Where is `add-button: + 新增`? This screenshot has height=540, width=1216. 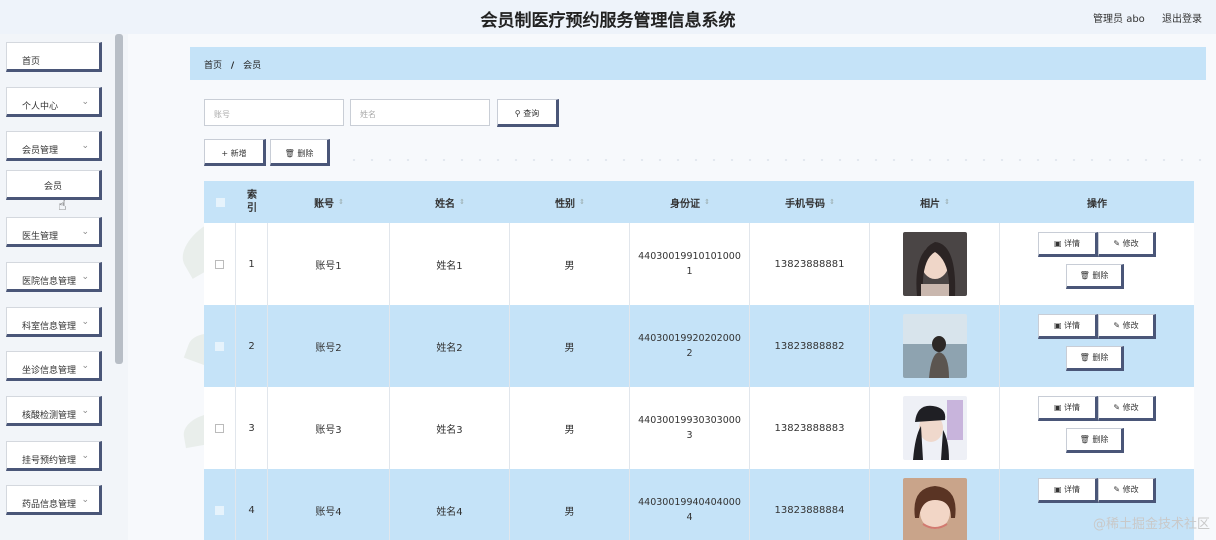 add-button: + 新增 is located at coordinates (235, 152).